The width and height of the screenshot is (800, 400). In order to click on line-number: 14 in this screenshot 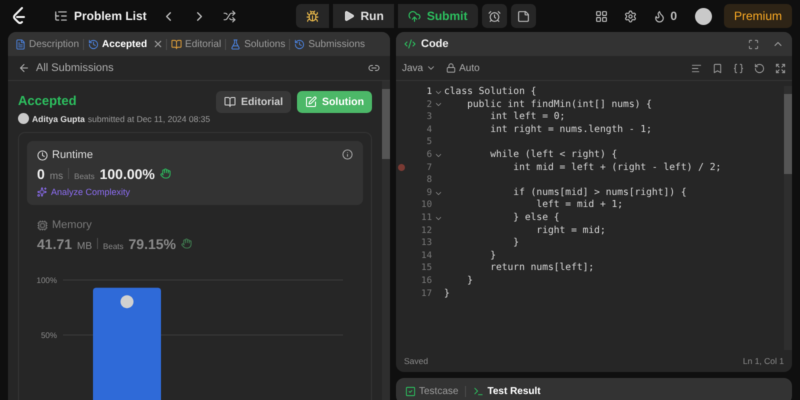, I will do `click(426, 256)`.